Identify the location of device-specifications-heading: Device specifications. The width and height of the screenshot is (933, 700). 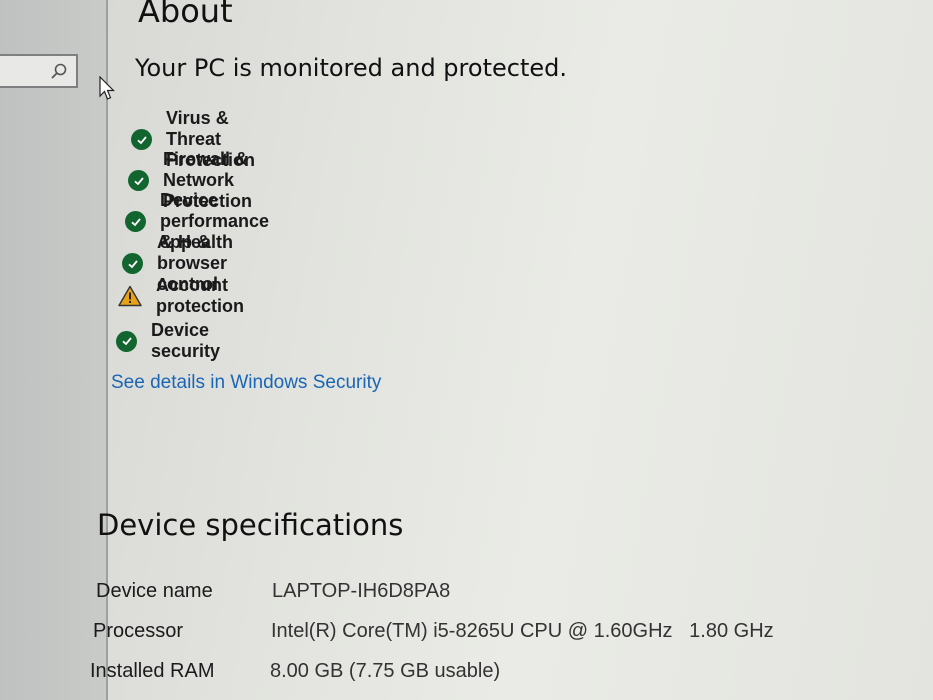
(250, 525).